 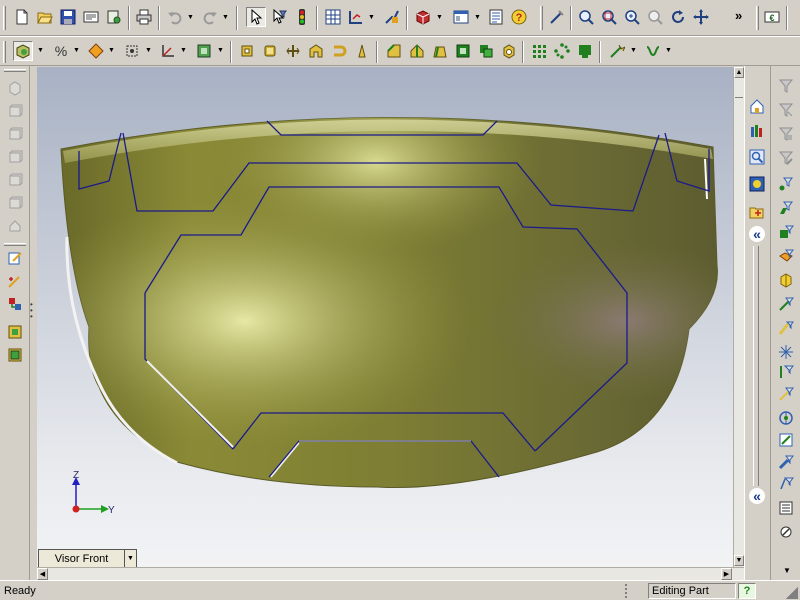 What do you see at coordinates (539, 51) in the screenshot?
I see `linear-pattern-icon` at bounding box center [539, 51].